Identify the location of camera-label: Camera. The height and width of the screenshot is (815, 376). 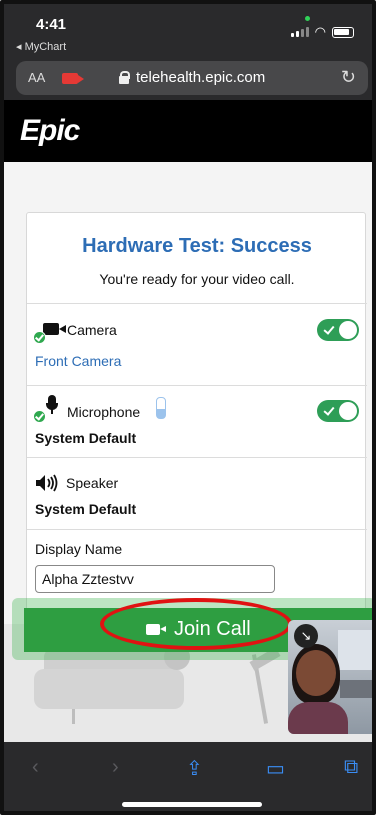
(92, 330).